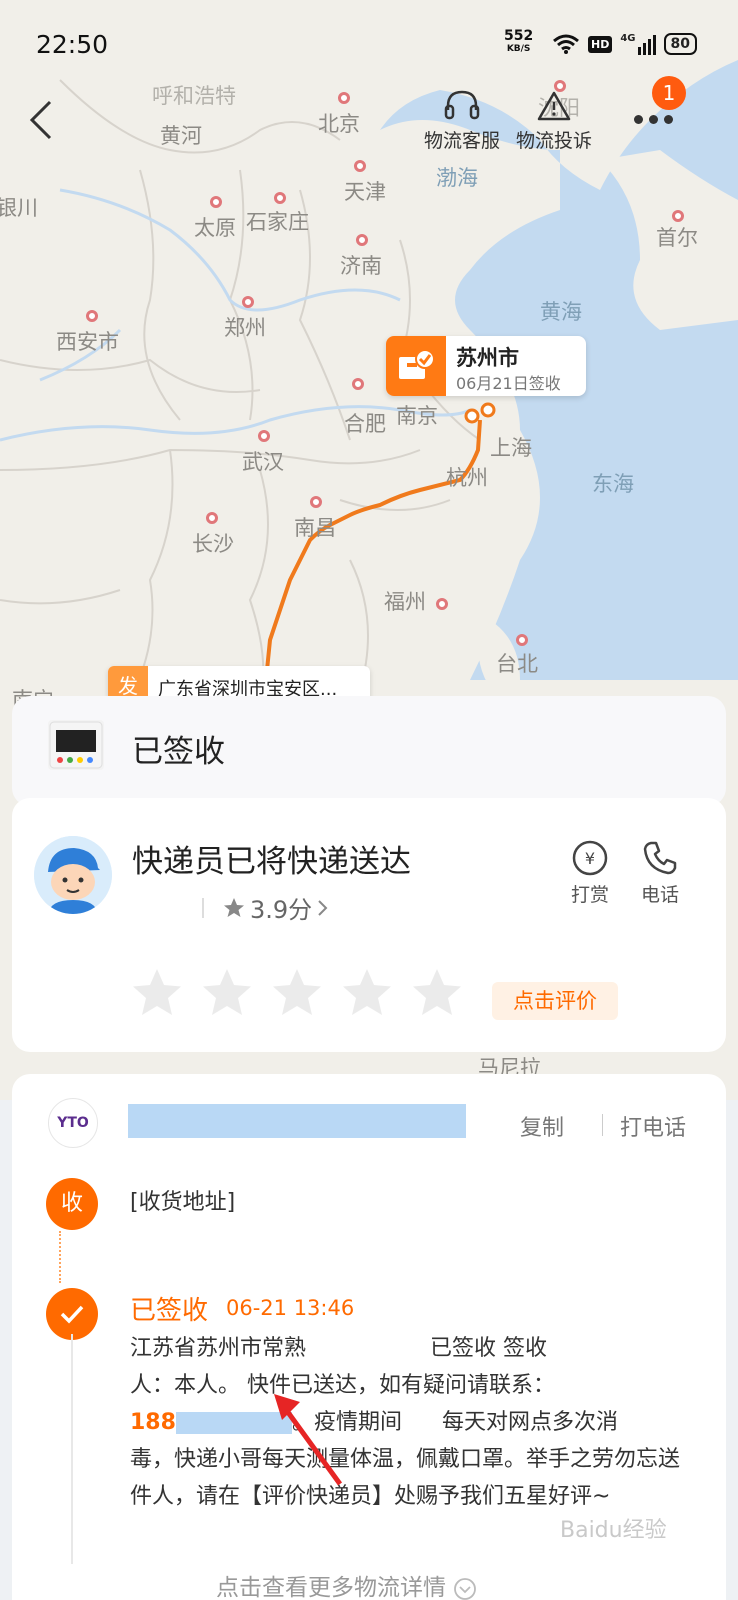 The image size is (738, 1600). What do you see at coordinates (308, 1440) in the screenshot?
I see `red-arrow-annotation` at bounding box center [308, 1440].